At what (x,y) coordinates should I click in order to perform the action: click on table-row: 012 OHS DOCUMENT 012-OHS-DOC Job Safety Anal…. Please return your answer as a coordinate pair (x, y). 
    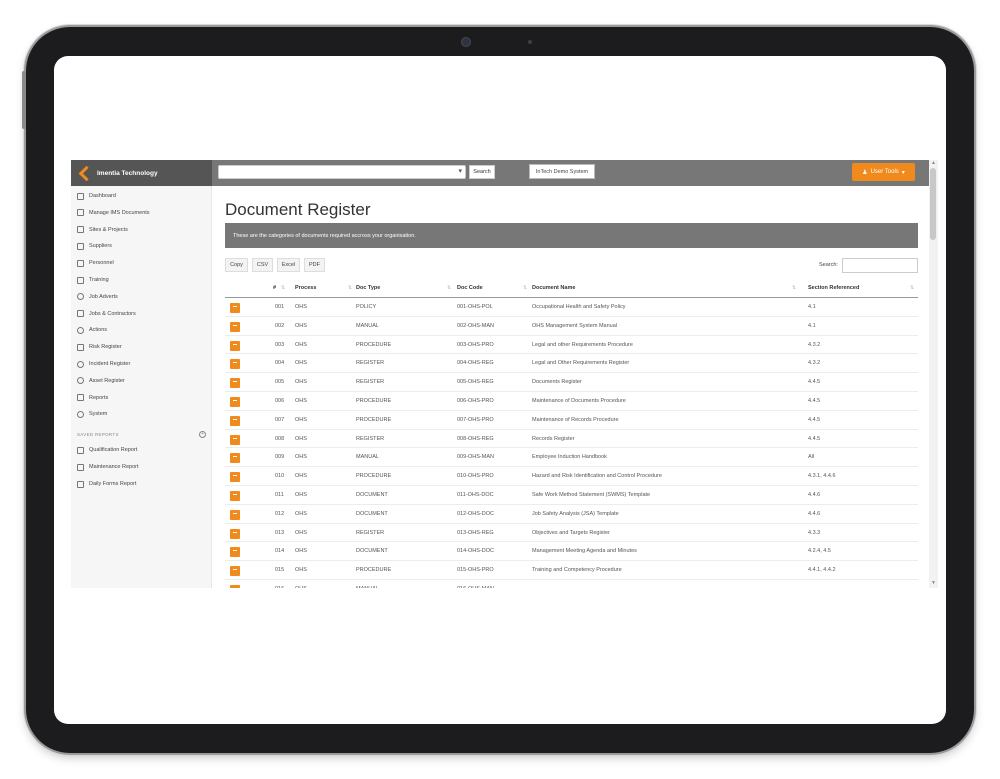
    Looking at the image, I should click on (571, 514).